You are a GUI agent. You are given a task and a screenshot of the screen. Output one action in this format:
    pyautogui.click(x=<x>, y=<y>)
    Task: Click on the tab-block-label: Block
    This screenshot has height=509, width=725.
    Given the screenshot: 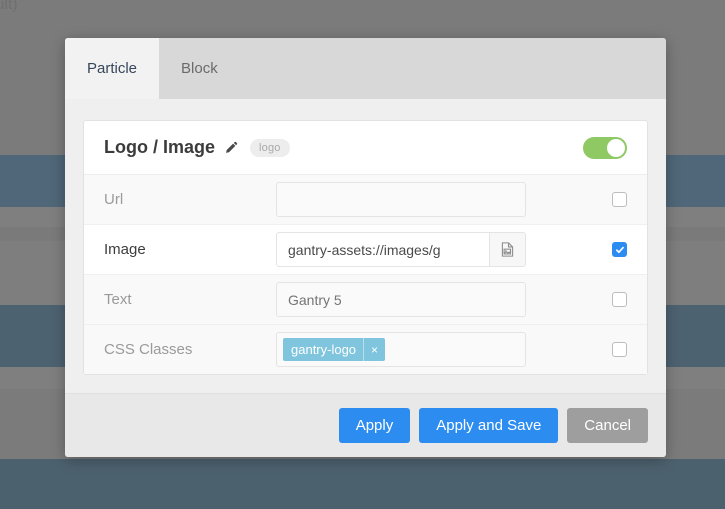 What is the action you would take?
    pyautogui.click(x=199, y=68)
    